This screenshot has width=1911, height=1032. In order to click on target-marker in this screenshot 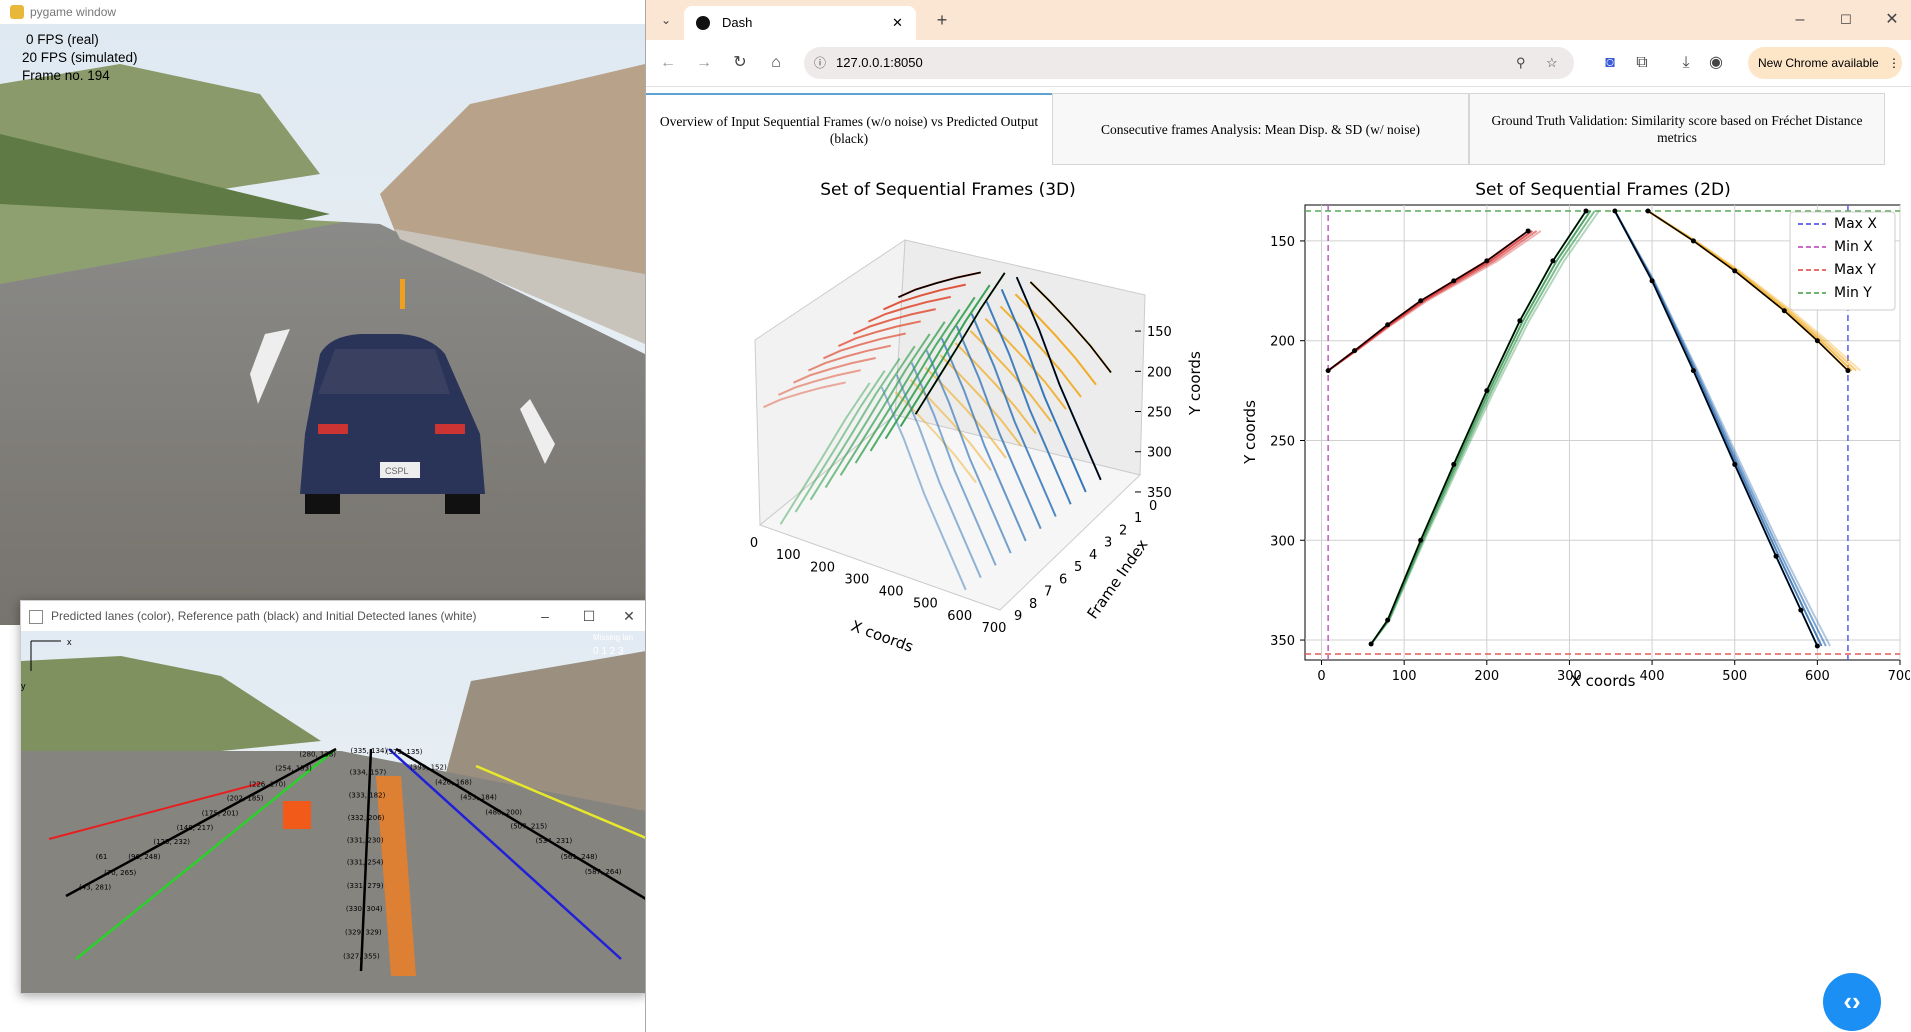, I will do `click(297, 815)`.